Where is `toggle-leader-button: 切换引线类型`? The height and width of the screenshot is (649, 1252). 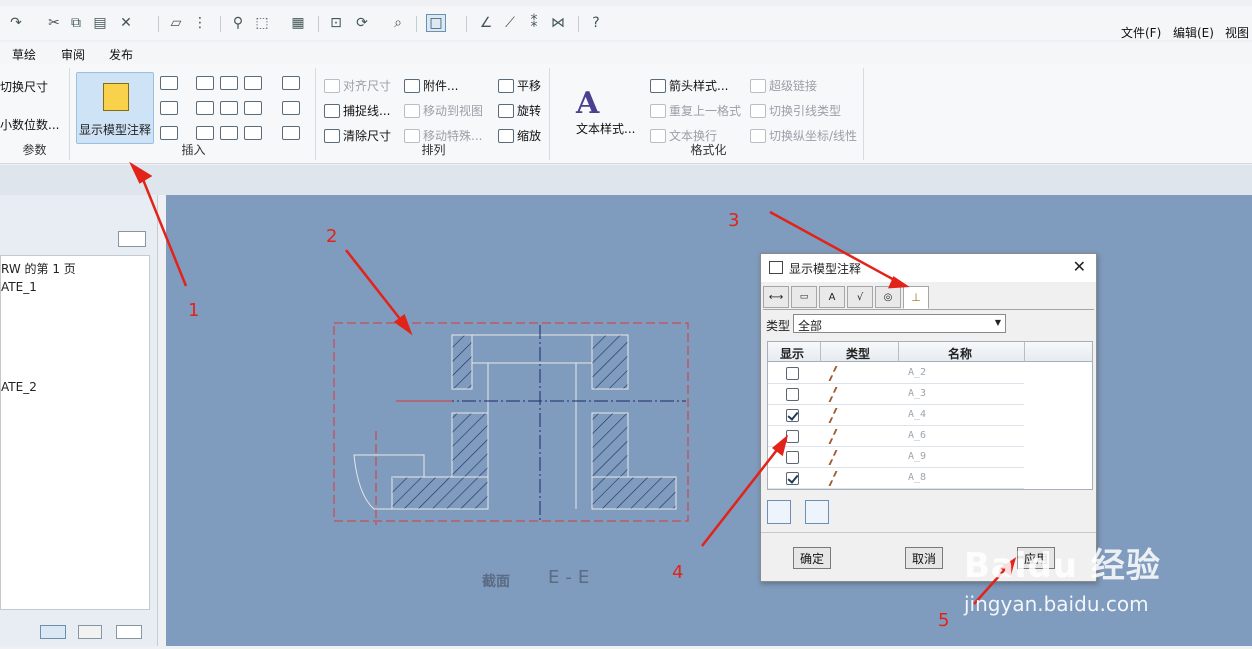
toggle-leader-button: 切换引线类型 is located at coordinates (795, 110).